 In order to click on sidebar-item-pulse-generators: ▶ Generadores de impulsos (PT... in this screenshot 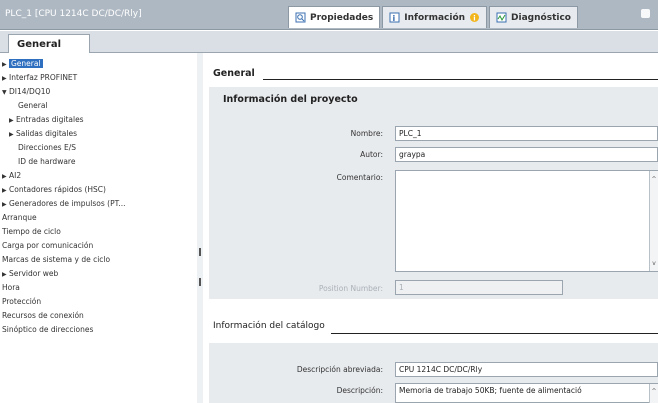, I will do `click(63, 203)`.